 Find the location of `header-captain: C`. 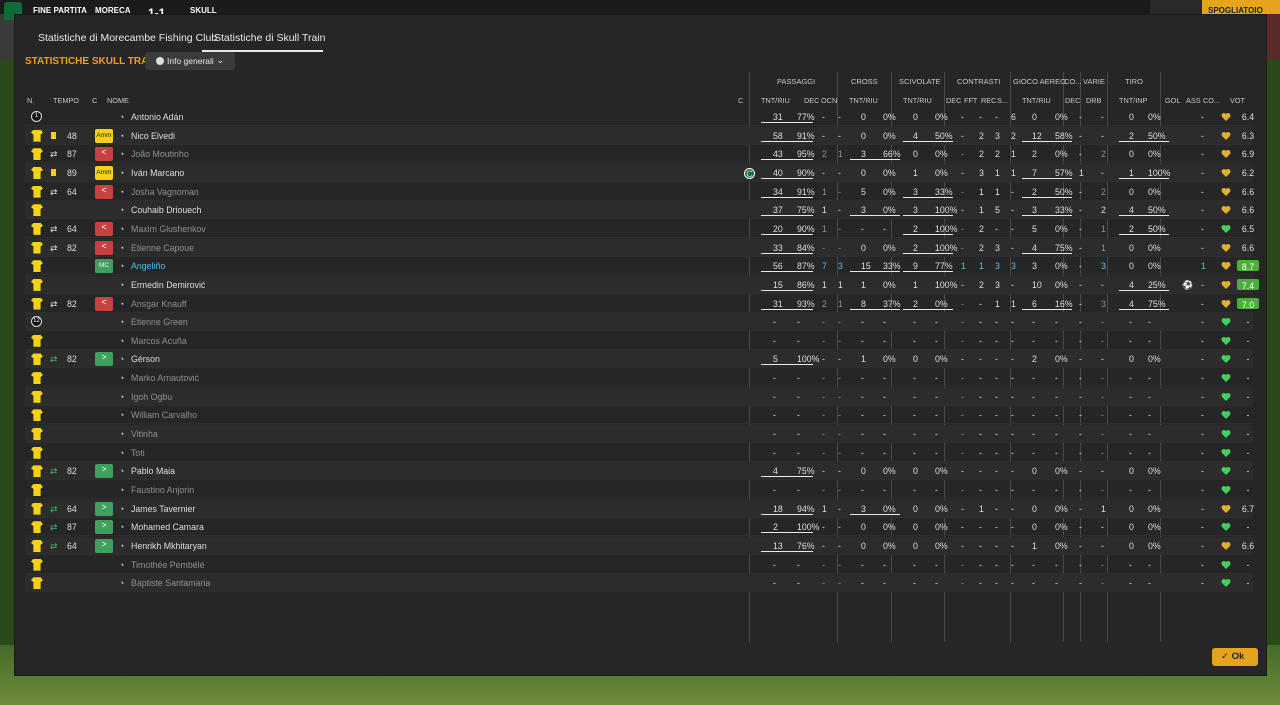

header-captain: C is located at coordinates (740, 100).